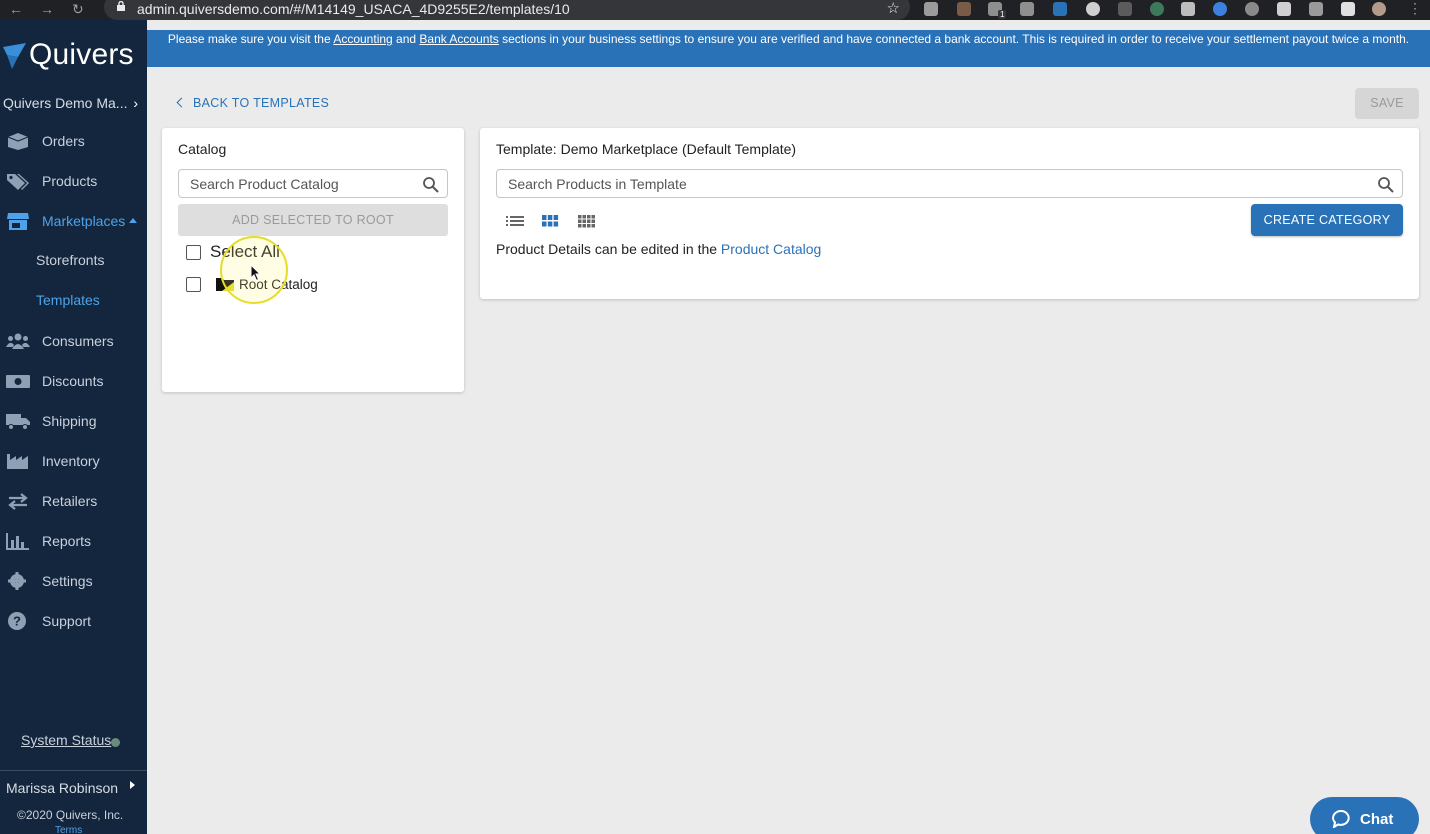 This screenshot has height=834, width=1430. What do you see at coordinates (256, 273) in the screenshot?
I see `mouse-cursor-icon` at bounding box center [256, 273].